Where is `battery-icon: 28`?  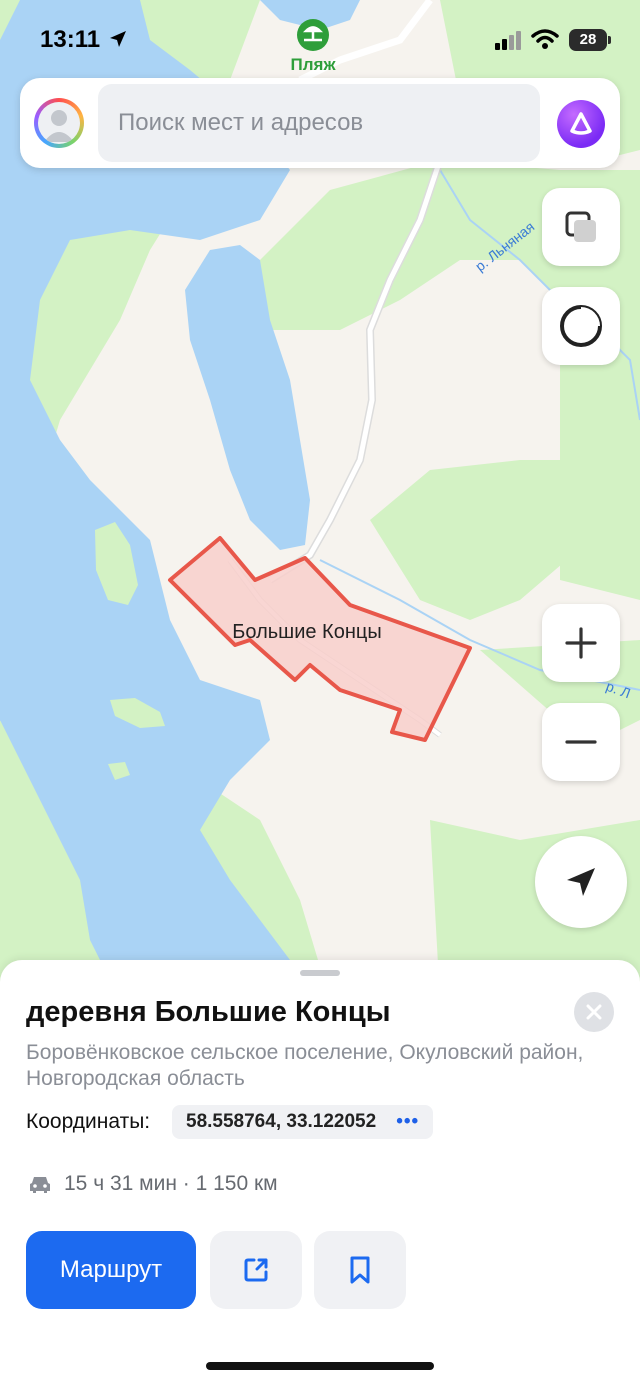 battery-icon: 28 is located at coordinates (590, 40).